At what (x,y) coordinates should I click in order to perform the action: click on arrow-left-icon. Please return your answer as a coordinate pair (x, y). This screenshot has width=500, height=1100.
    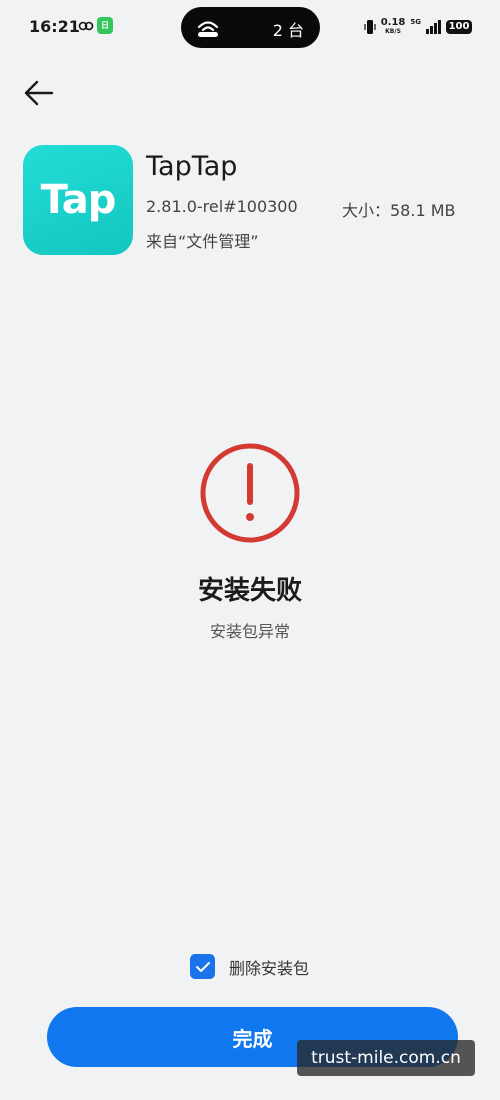
    Looking at the image, I should click on (39, 93).